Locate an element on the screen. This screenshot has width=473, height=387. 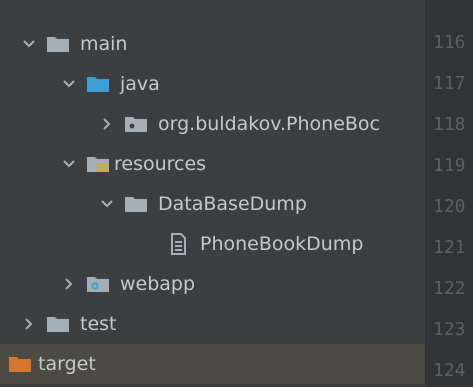
tree-item-java: java is located at coordinates (212, 84).